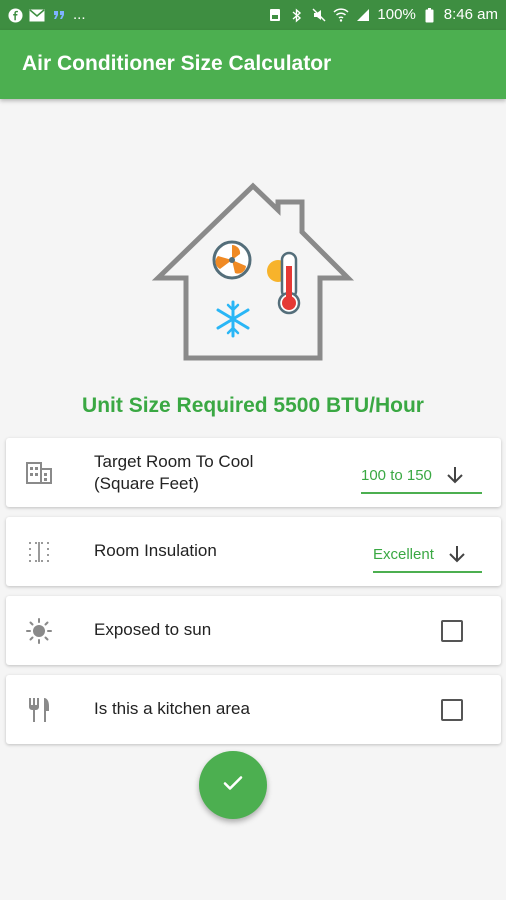 Image resolution: width=506 pixels, height=900 pixels. What do you see at coordinates (232, 260) in the screenshot?
I see `fan-icon` at bounding box center [232, 260].